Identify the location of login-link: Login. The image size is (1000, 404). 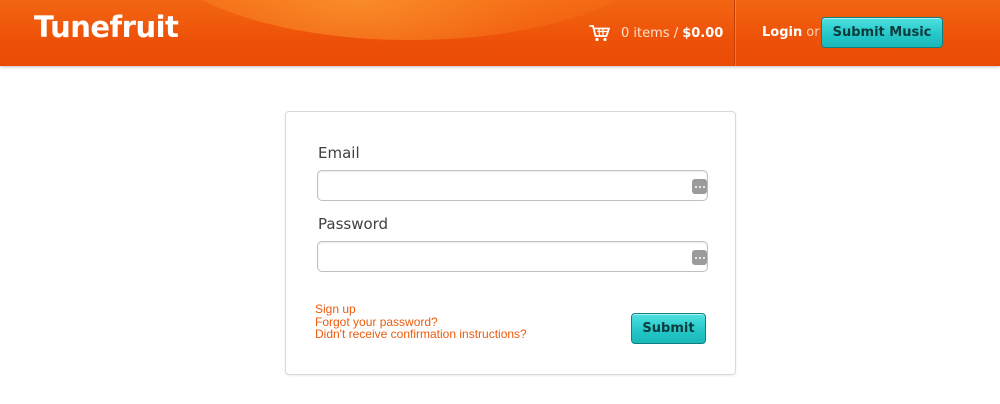
(782, 32).